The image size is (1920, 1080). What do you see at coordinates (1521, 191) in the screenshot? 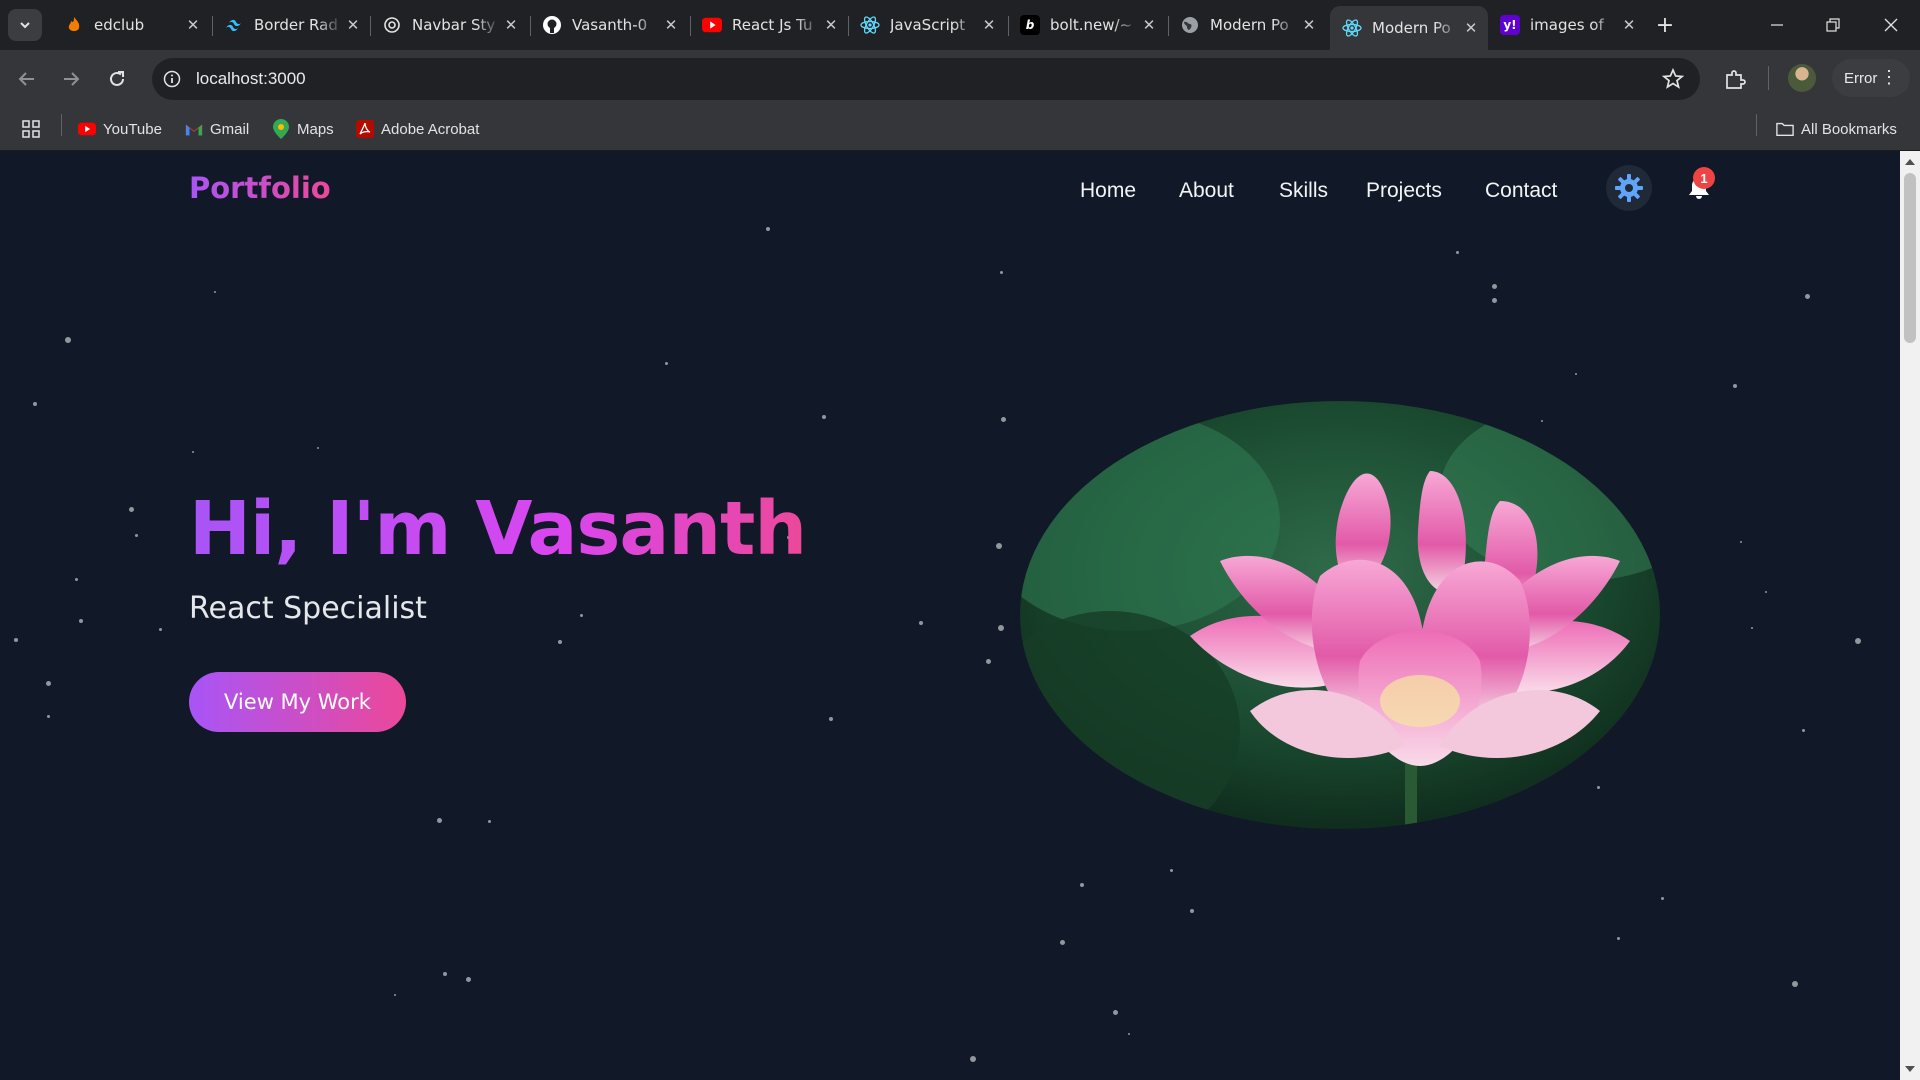
I see `nav-link-contact: Contact` at bounding box center [1521, 191].